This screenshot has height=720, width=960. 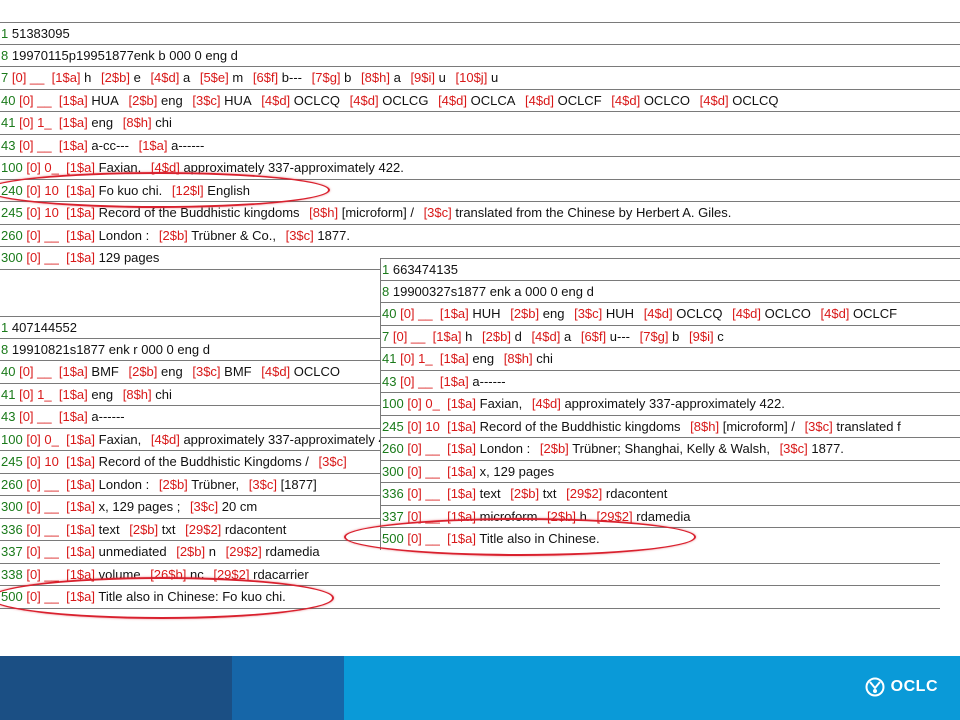 I want to click on subfield: [4$d] OCLCG, so click(x=389, y=100).